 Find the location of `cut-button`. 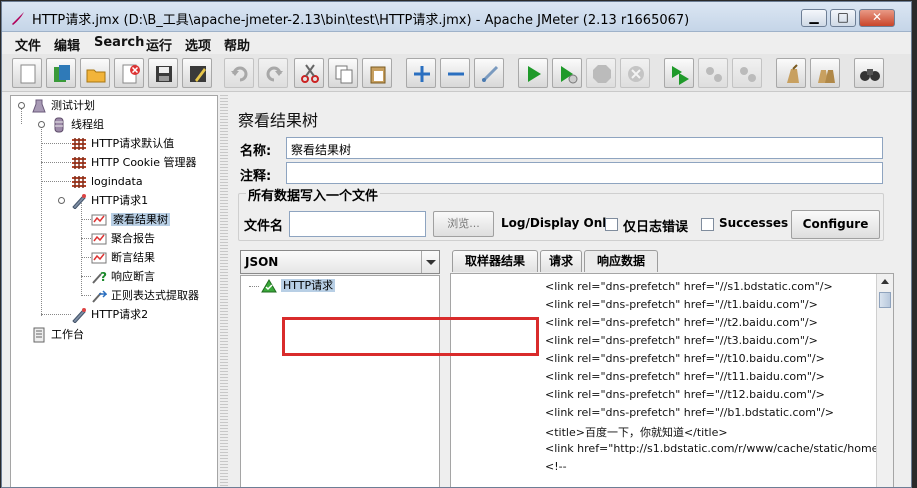

cut-button is located at coordinates (309, 73).